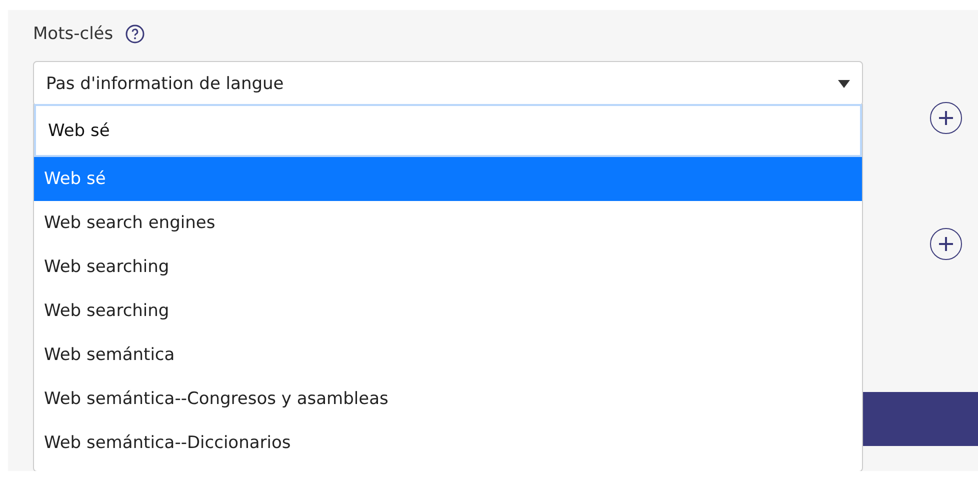  What do you see at coordinates (135, 34) in the screenshot?
I see `help-icon` at bounding box center [135, 34].